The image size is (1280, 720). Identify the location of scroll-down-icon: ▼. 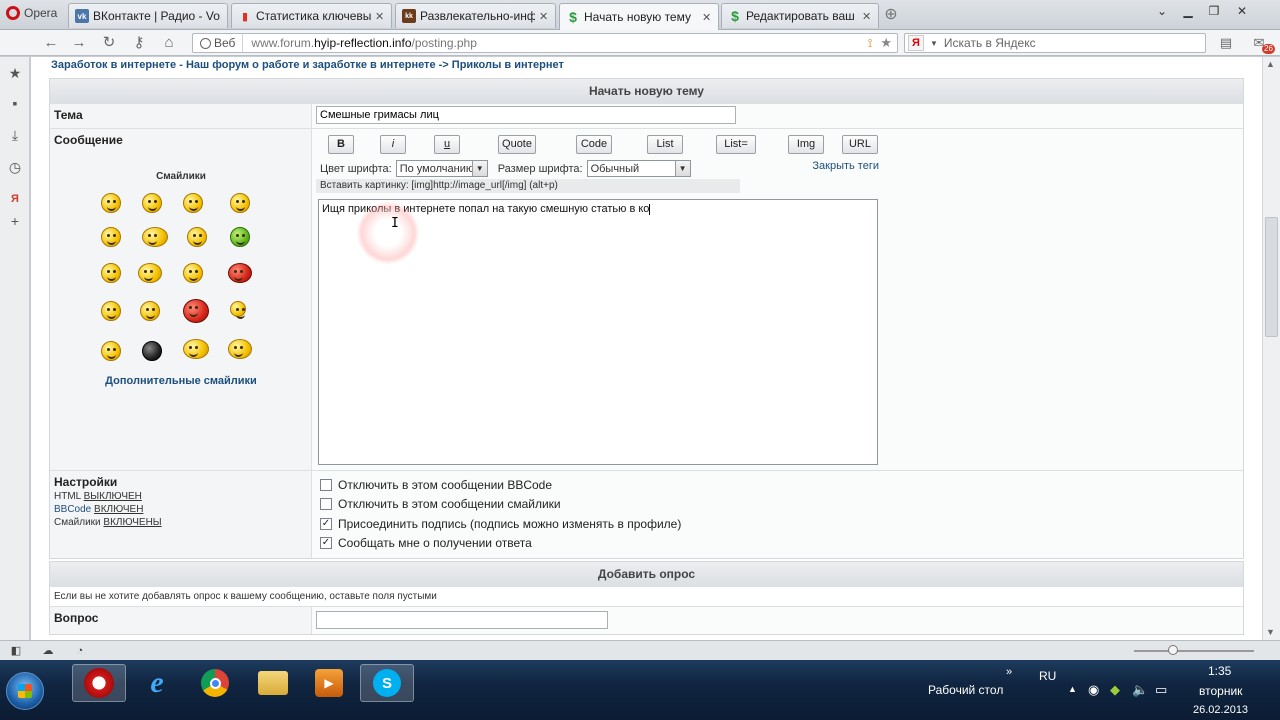
(1270, 632).